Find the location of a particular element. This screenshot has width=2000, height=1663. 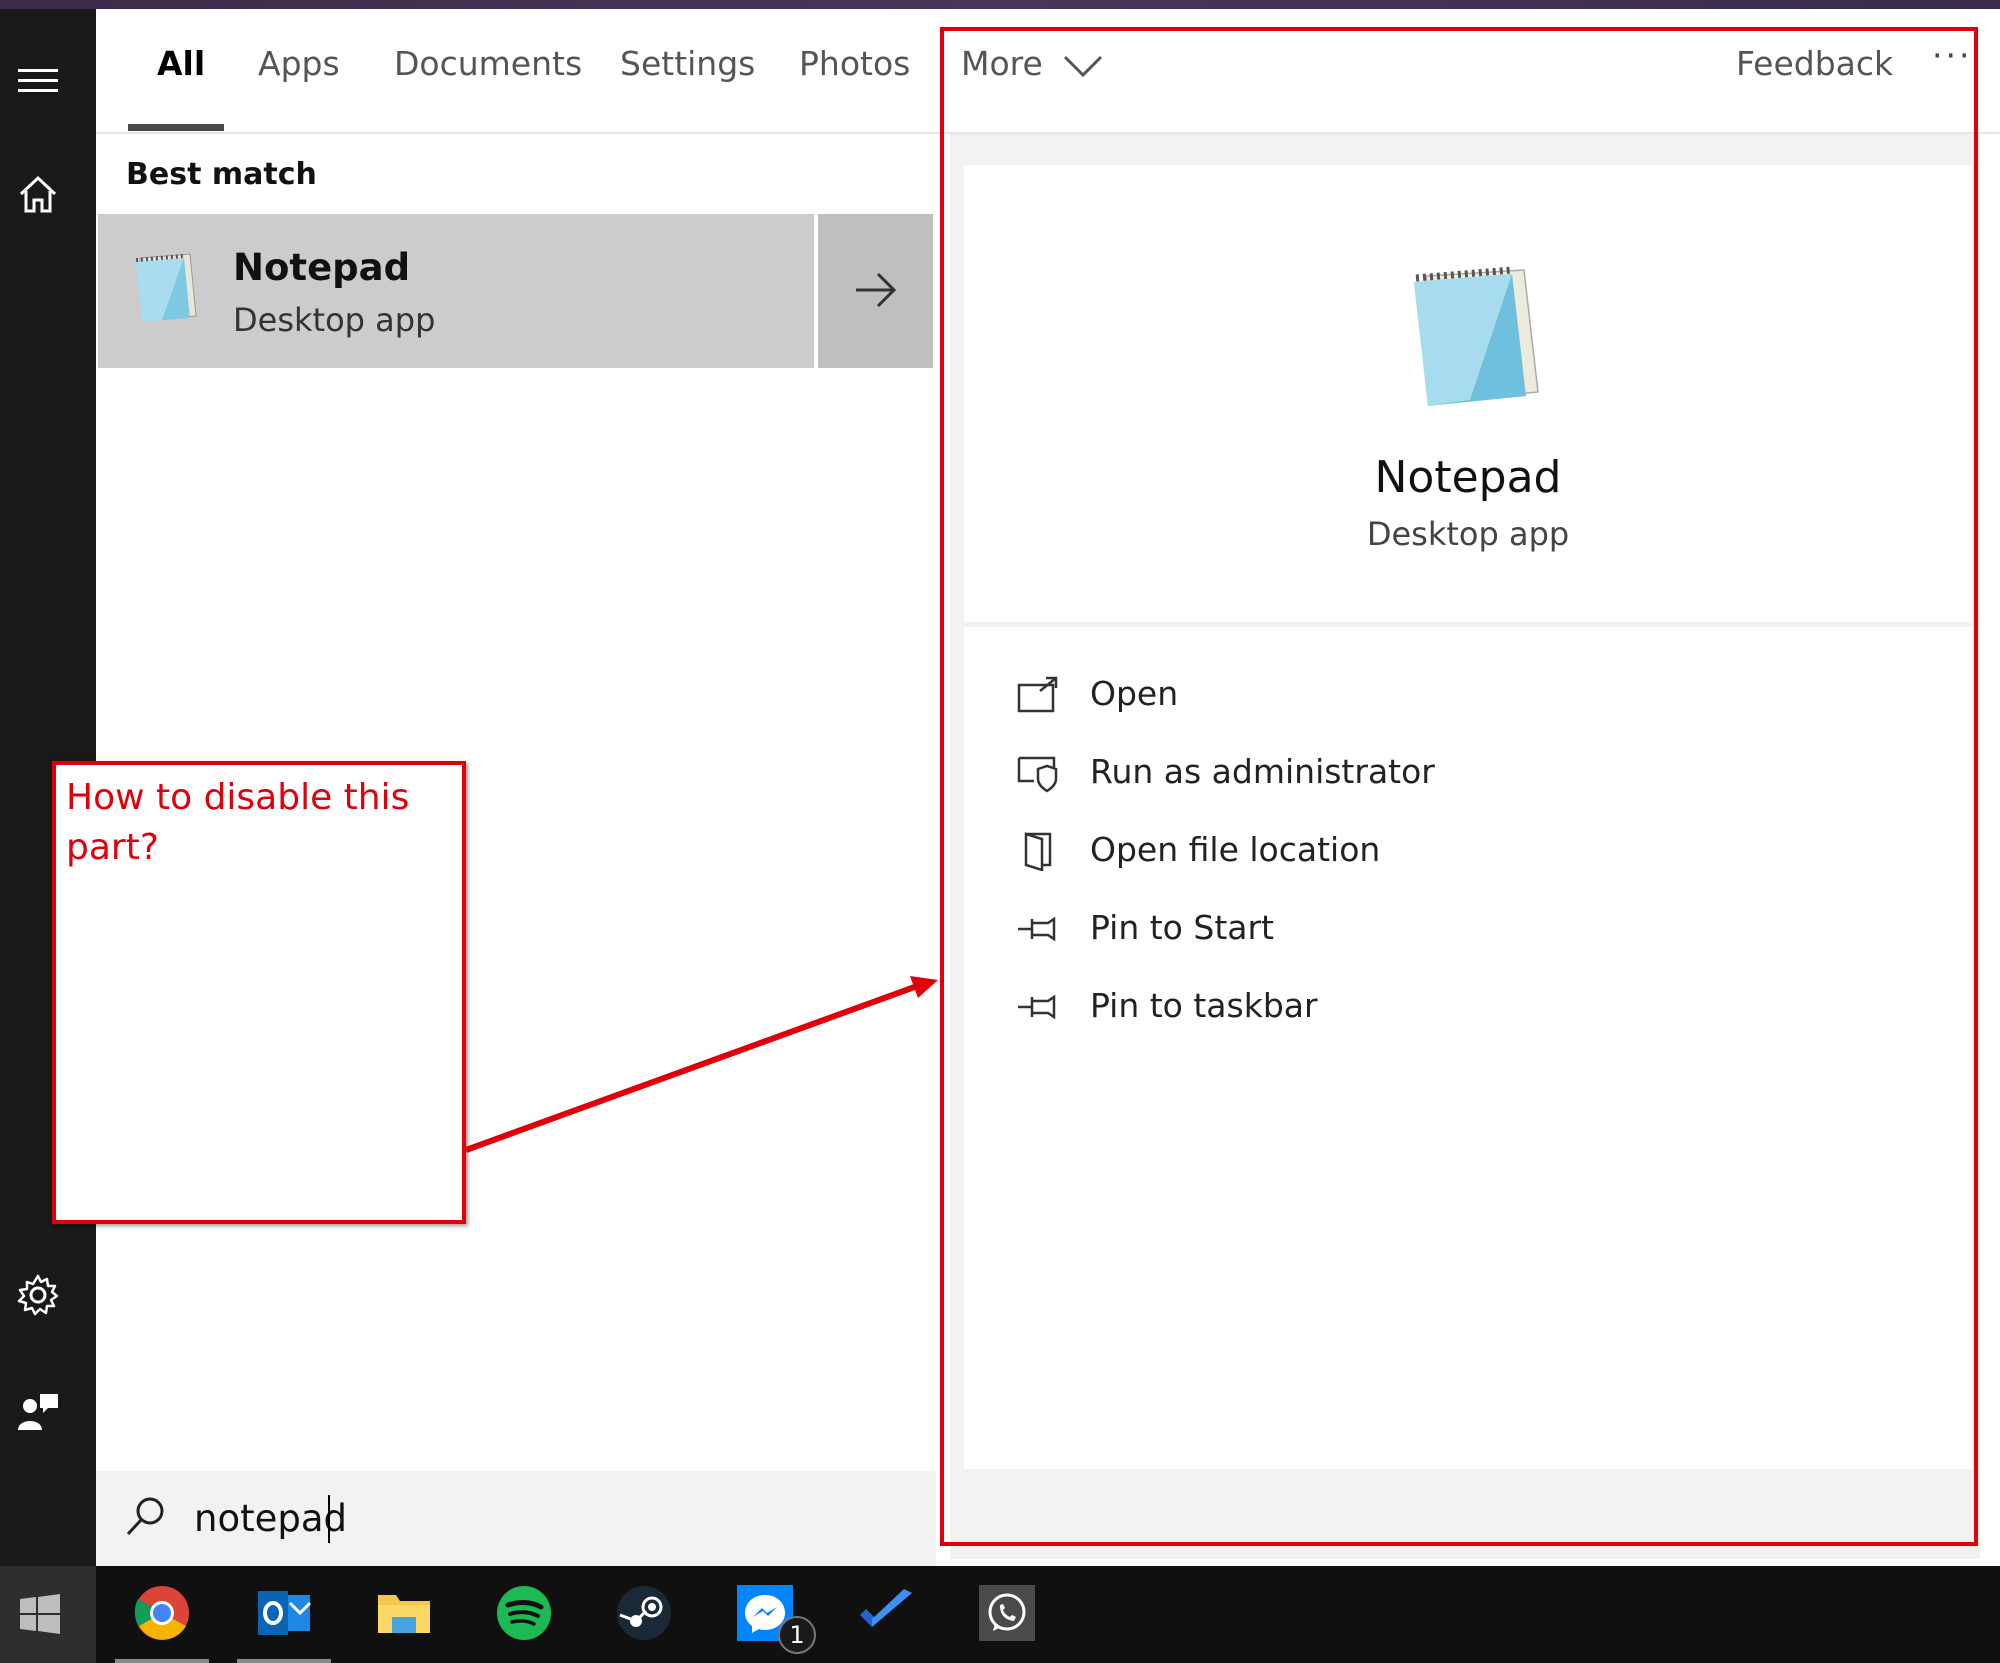

active-tab-indicator is located at coordinates (176, 127).